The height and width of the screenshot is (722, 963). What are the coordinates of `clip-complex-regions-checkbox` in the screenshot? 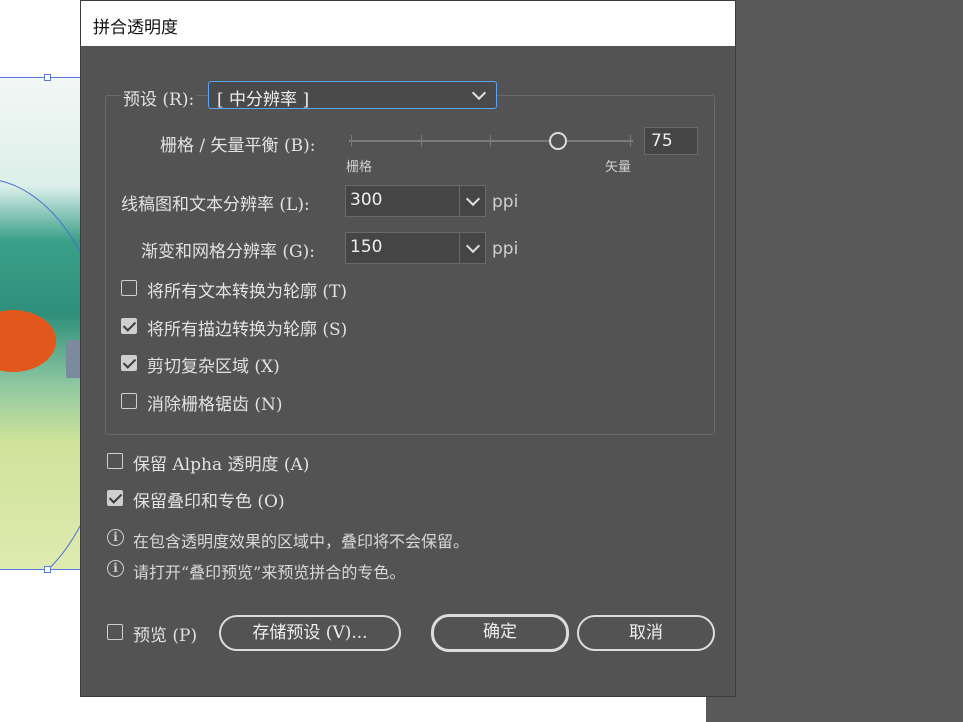 It's located at (129, 363).